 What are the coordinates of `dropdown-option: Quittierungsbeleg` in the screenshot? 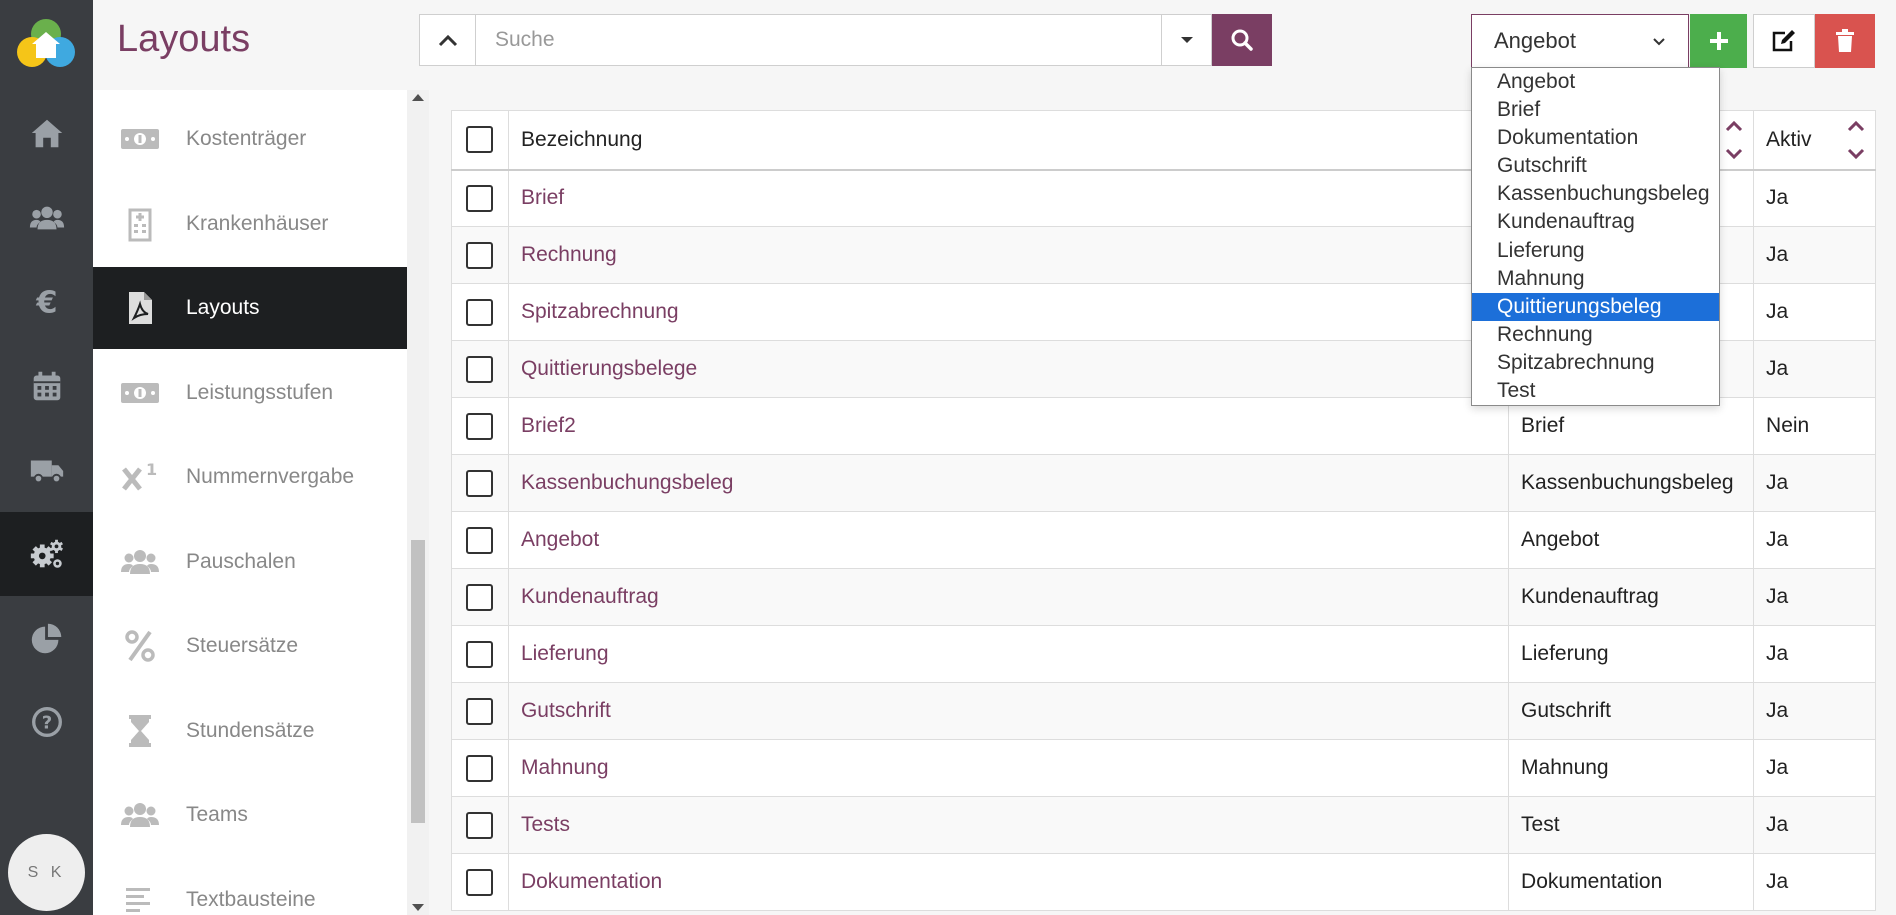 It's located at (1595, 306).